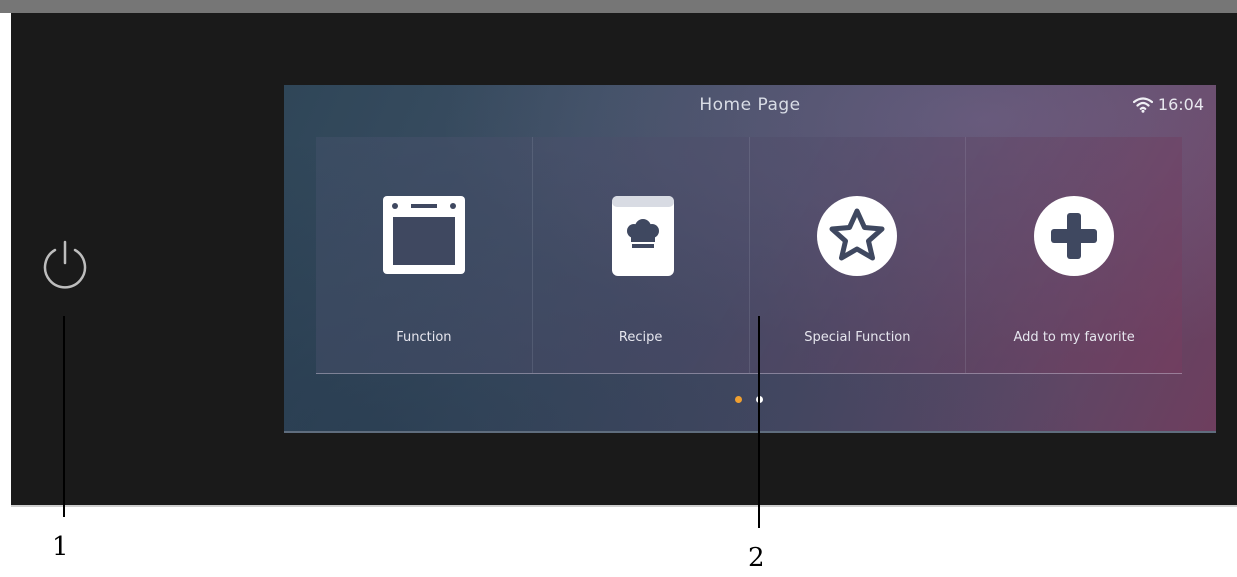 The height and width of the screenshot is (577, 1237). I want to click on tile-special-function: Special Function, so click(858, 255).